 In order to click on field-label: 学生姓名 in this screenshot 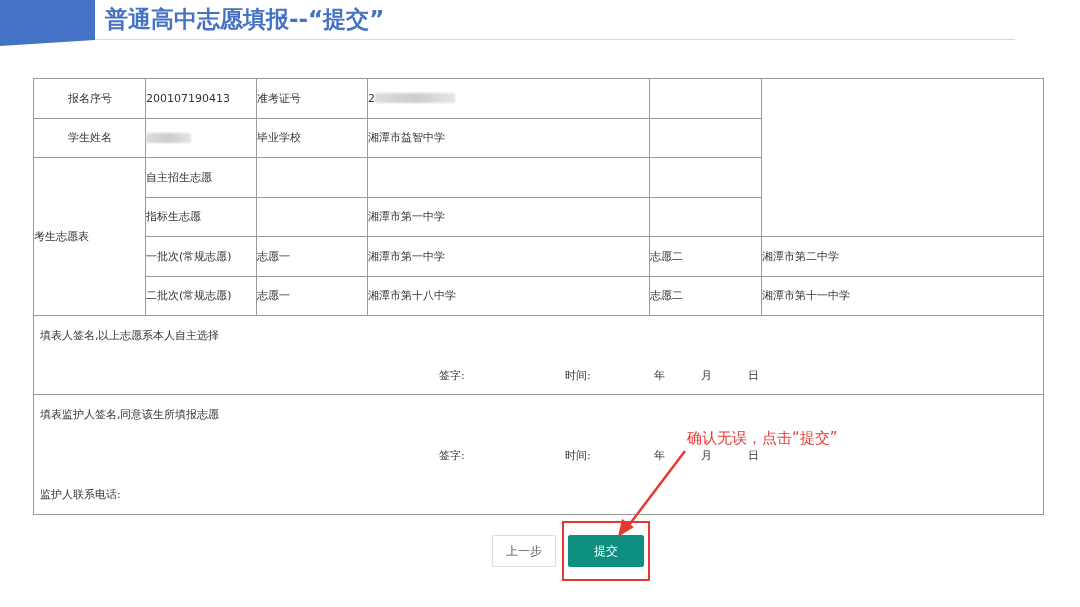, I will do `click(90, 138)`.